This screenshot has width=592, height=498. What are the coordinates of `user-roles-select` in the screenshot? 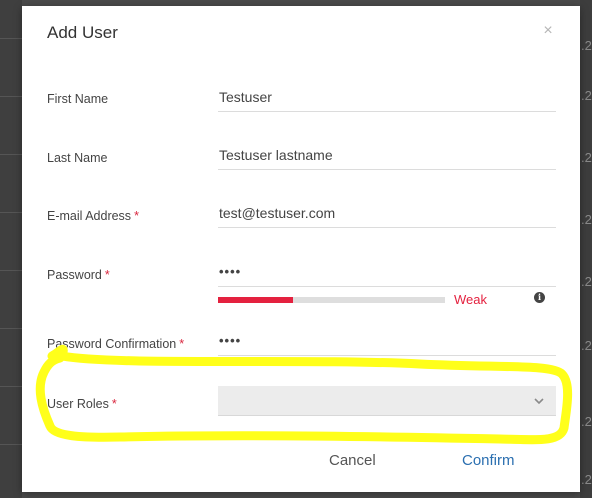 It's located at (387, 401).